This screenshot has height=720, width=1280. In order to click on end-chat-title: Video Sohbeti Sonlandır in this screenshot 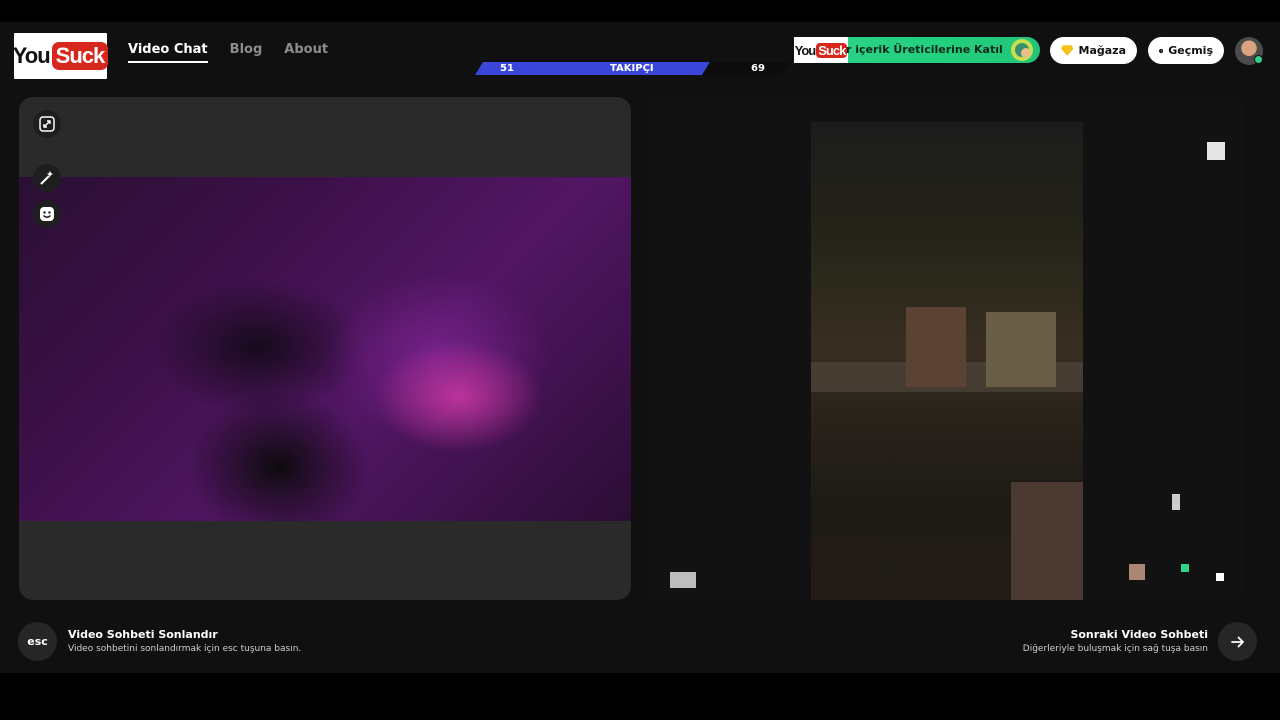, I will do `click(143, 634)`.